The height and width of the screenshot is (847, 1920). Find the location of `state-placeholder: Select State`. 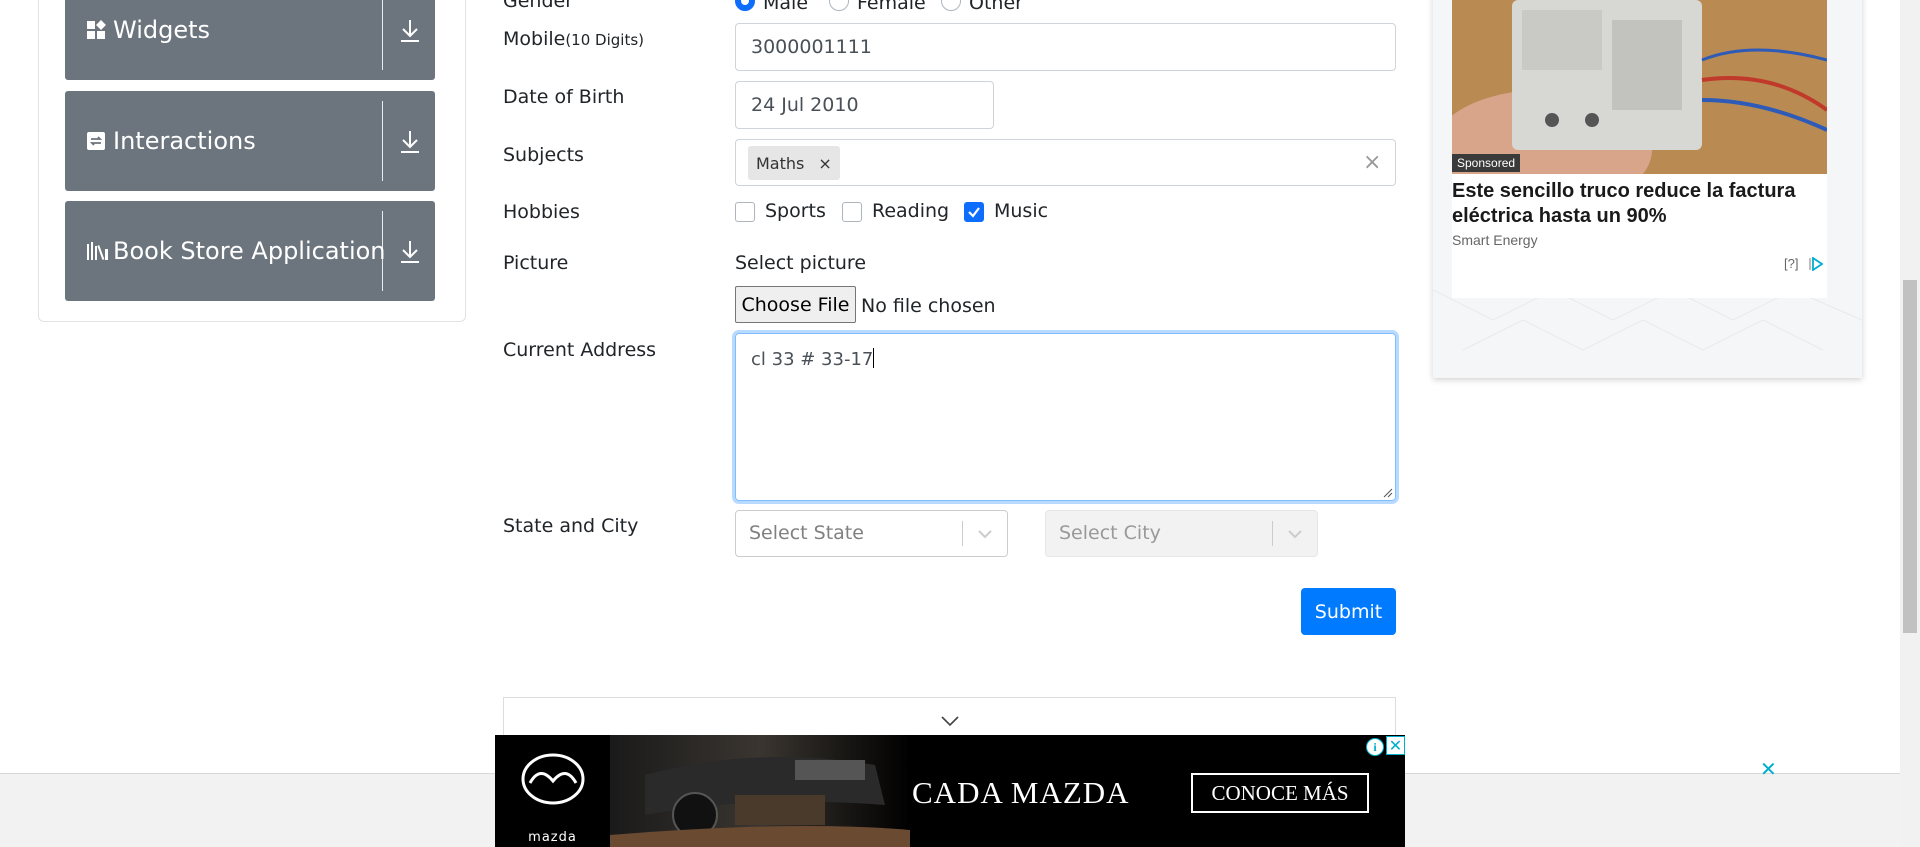

state-placeholder: Select State is located at coordinates (806, 533).